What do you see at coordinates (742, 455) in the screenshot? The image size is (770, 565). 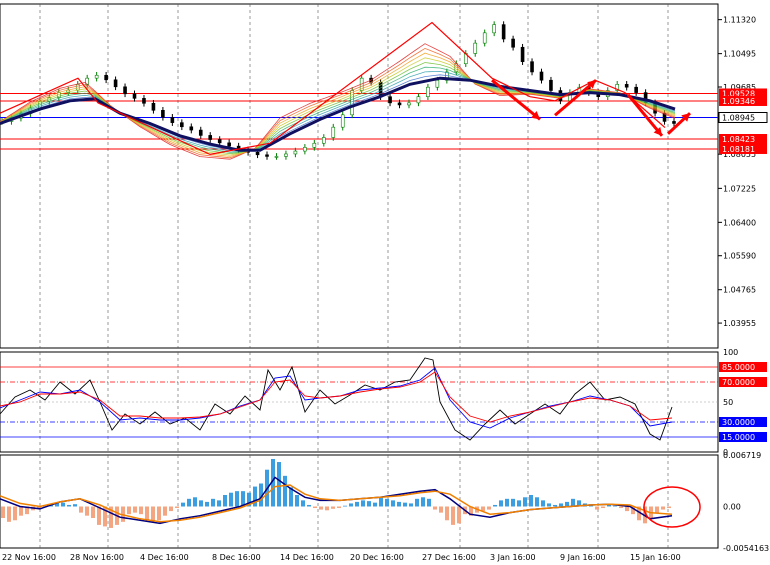 I see `hist-y-tick-label: 0.006719` at bounding box center [742, 455].